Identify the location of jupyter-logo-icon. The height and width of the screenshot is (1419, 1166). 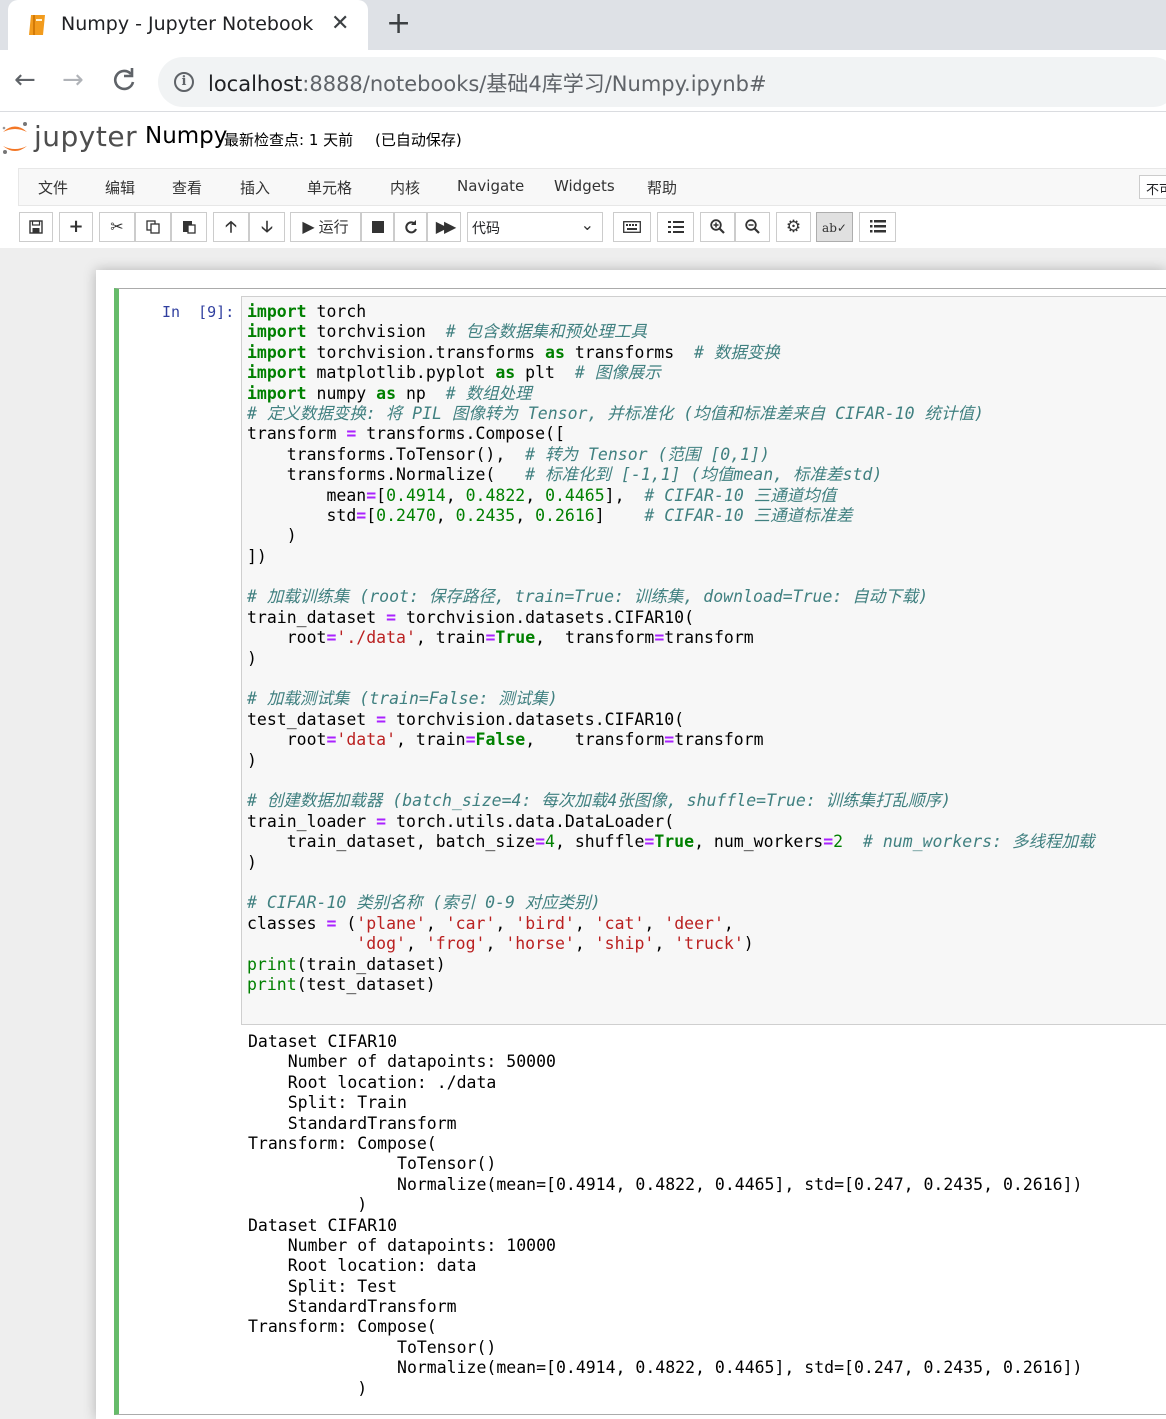
(15, 138).